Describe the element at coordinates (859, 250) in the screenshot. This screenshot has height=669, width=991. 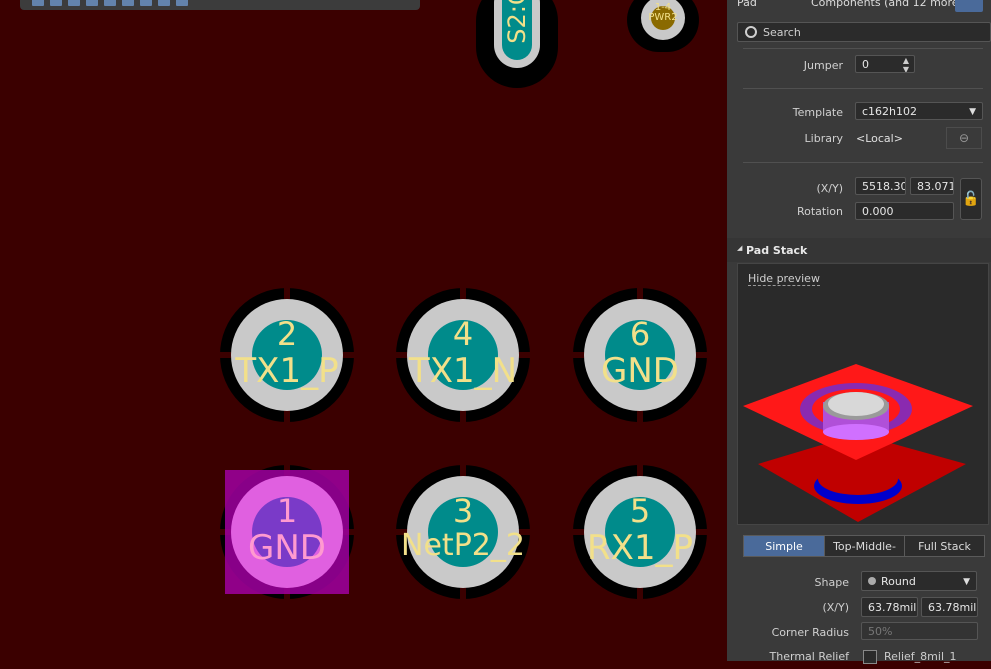
I see `padstack-section-header: ◢ Pad Stack` at that location.